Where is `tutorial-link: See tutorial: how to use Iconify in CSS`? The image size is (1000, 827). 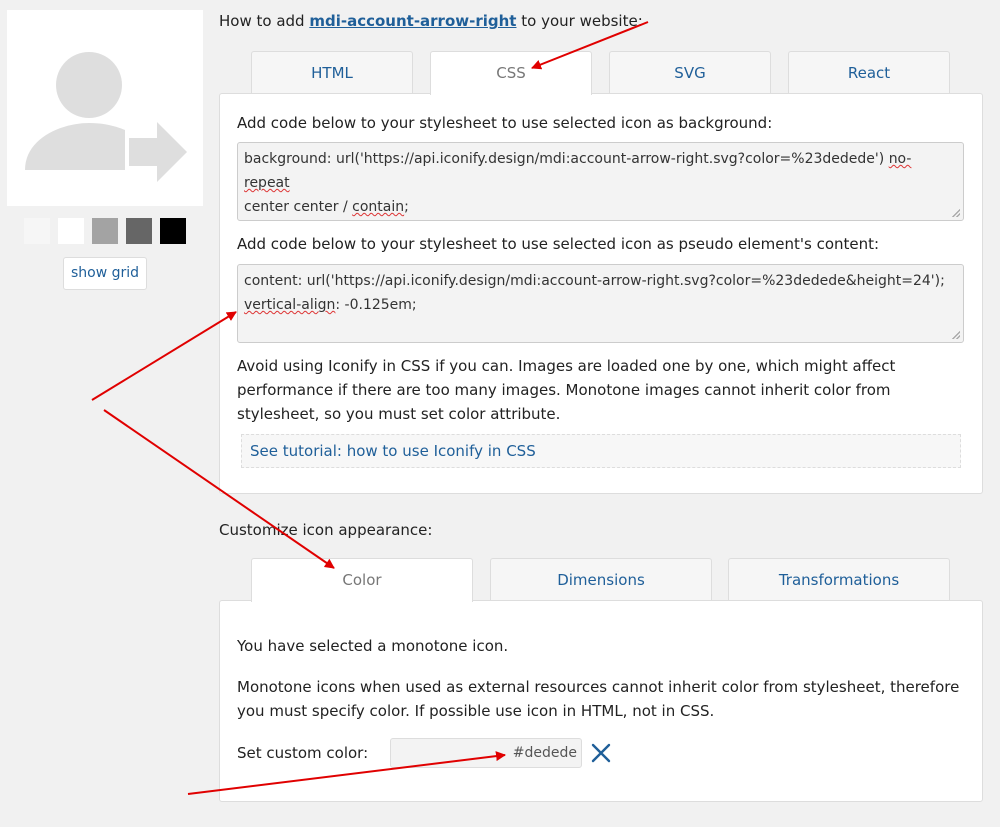 tutorial-link: See tutorial: how to use Iconify in CSS is located at coordinates (601, 451).